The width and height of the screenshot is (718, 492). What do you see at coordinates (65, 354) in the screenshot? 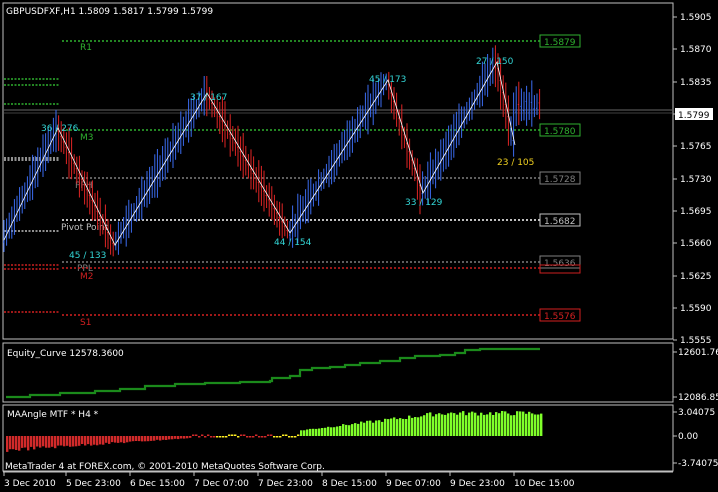
I see `equity-panel-title: Equity_Curve 12578.3600` at bounding box center [65, 354].